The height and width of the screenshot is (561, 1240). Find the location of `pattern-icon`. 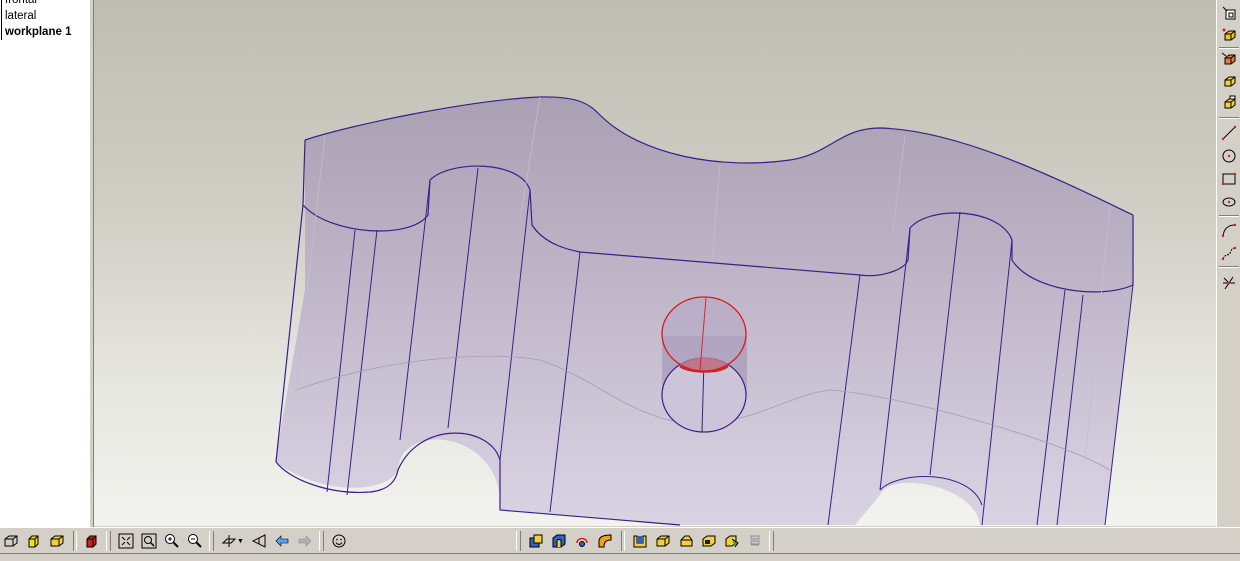

pattern-icon is located at coordinates (755, 541).